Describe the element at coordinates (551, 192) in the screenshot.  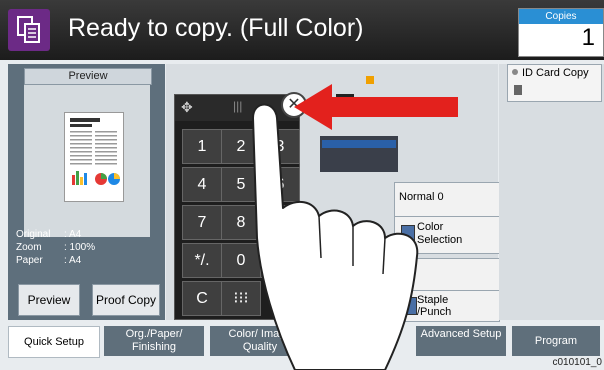
I see `right-panel: ID Card Copy` at that location.